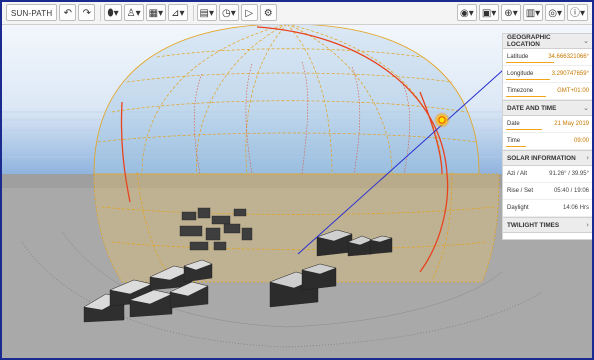 The width and height of the screenshot is (594, 360). I want to click on daylight-row: Daylight 14:06 Hrs, so click(547, 208).